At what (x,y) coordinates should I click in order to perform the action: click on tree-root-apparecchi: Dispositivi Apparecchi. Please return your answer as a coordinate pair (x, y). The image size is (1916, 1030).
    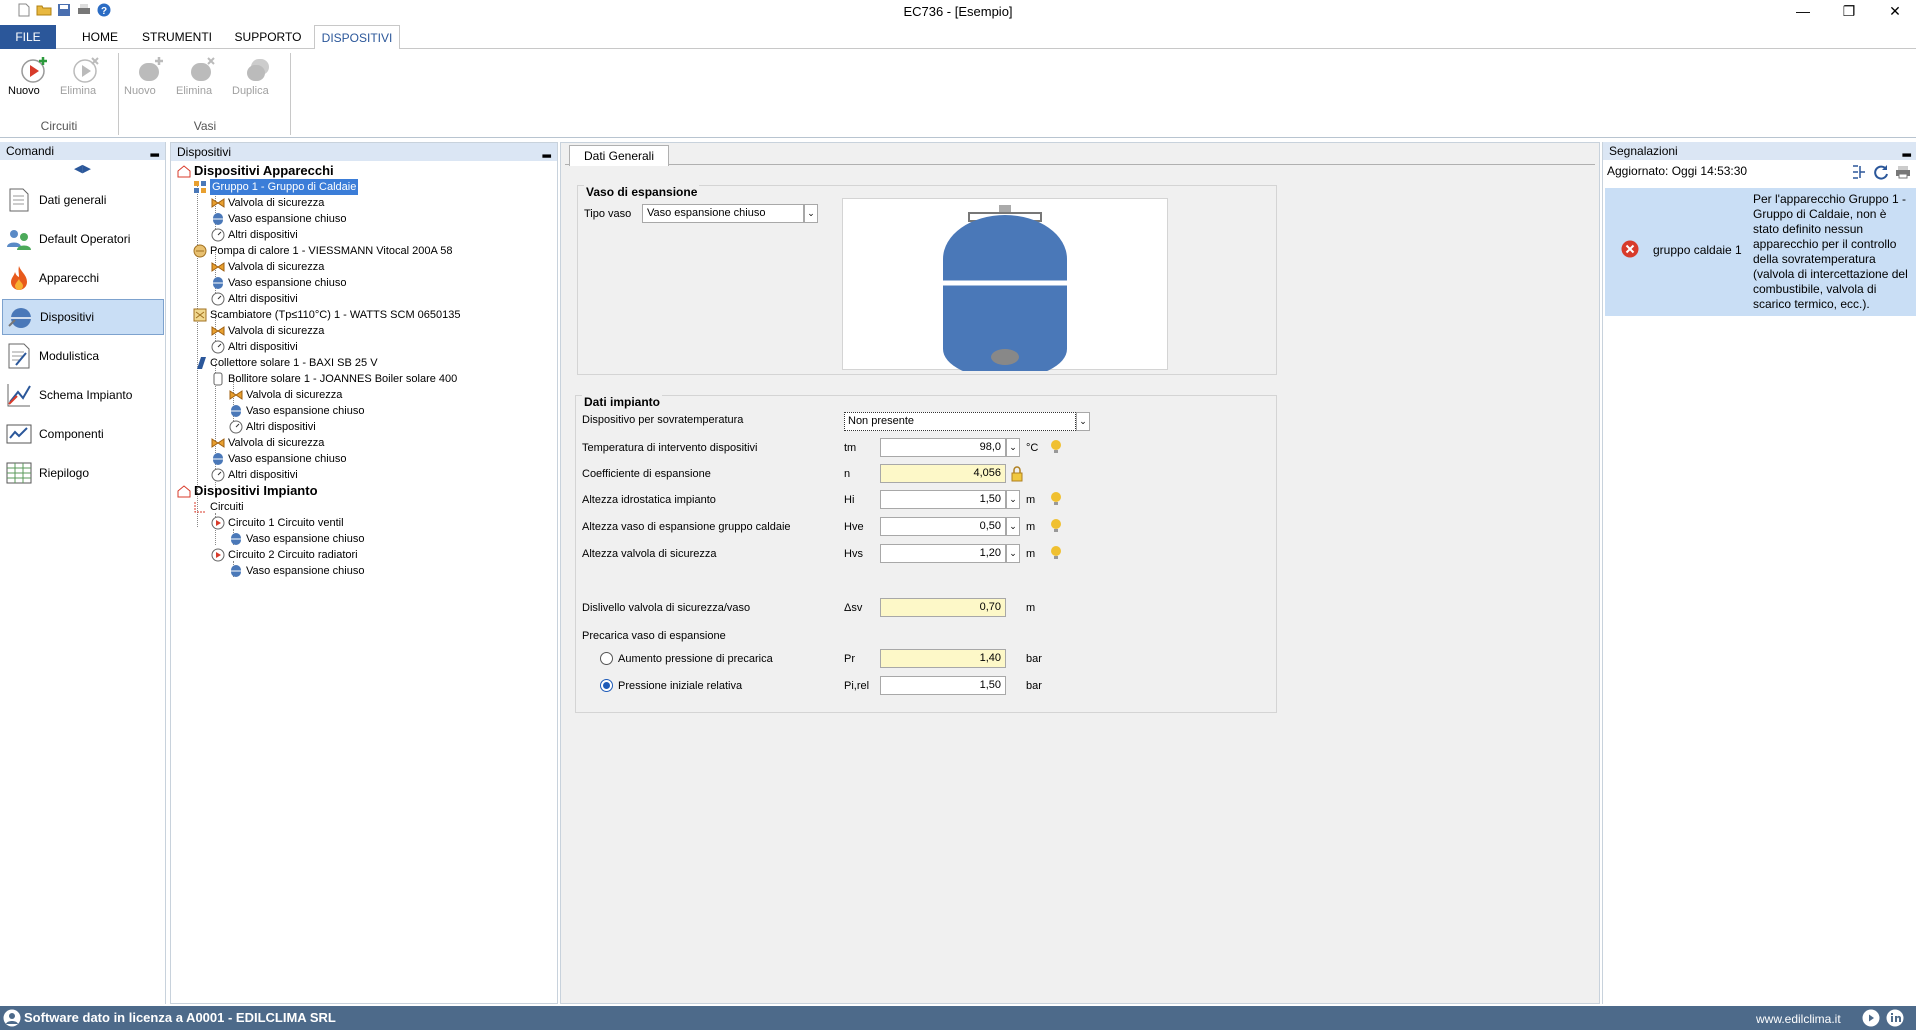
    Looking at the image, I should click on (255, 171).